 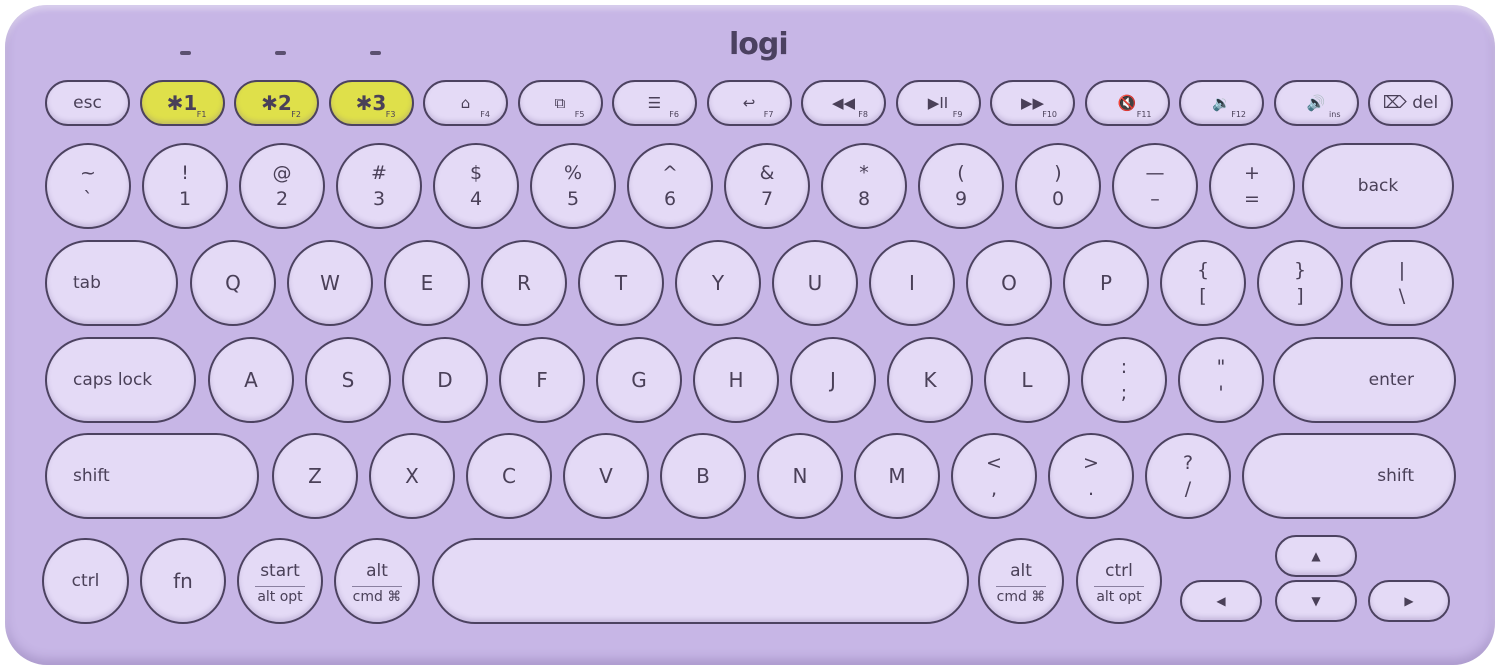 I want to click on key-symbol: ⧉ F5, so click(x=560, y=103).